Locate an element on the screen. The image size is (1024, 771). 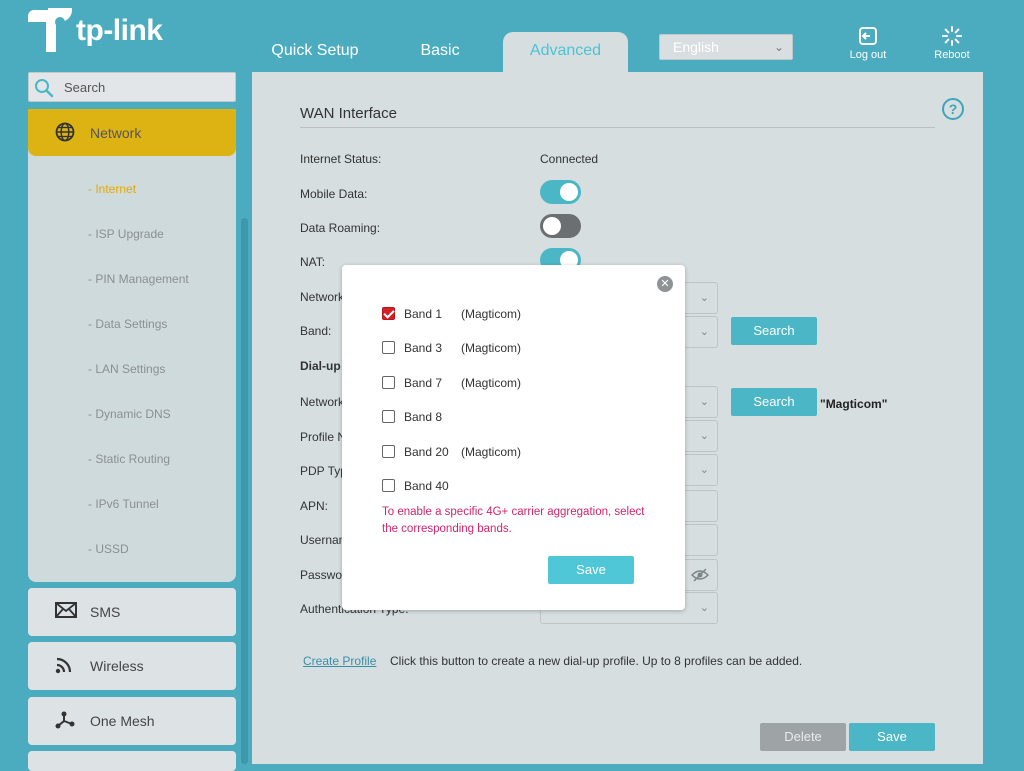
data-roaming-label: Data Roaming: is located at coordinates (340, 228).